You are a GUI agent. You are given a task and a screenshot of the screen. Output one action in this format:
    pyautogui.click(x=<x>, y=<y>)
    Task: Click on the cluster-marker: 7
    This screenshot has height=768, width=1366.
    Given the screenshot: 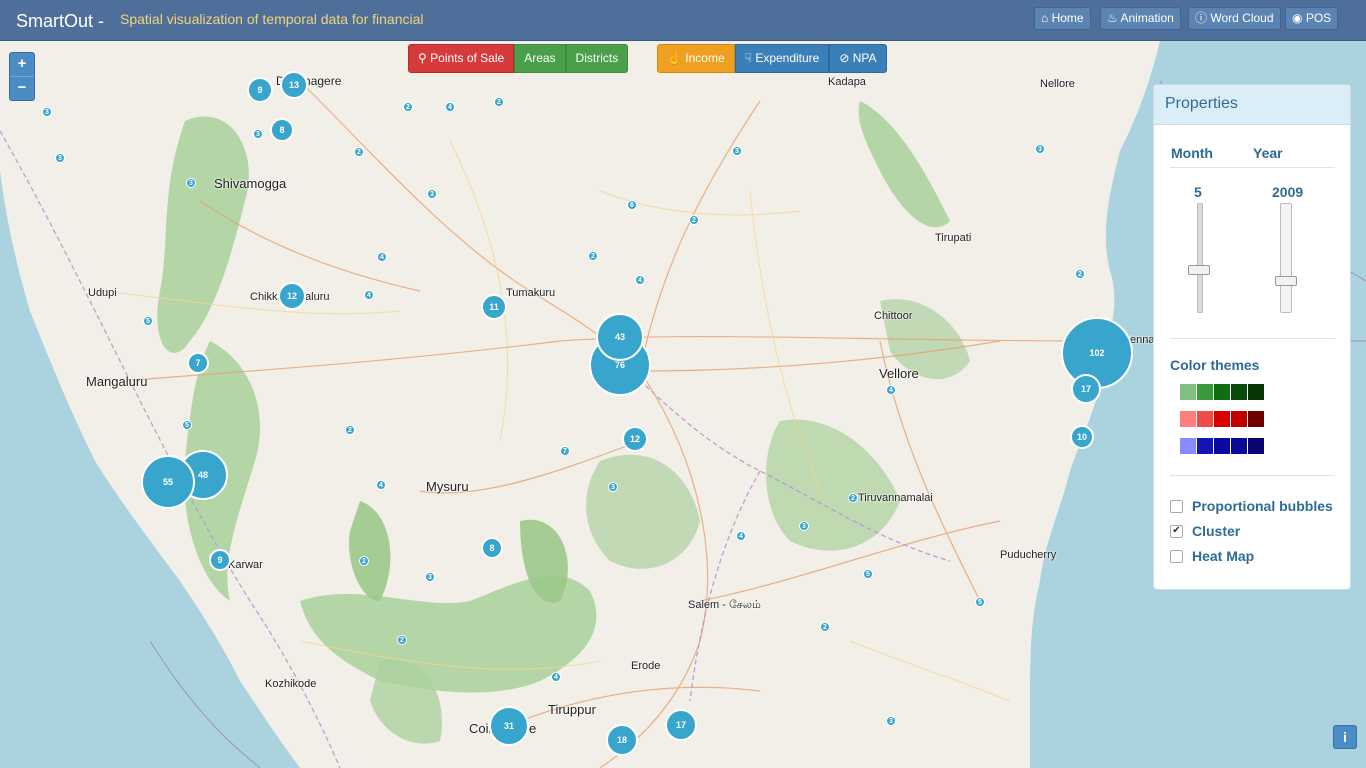 What is the action you would take?
    pyautogui.click(x=198, y=363)
    